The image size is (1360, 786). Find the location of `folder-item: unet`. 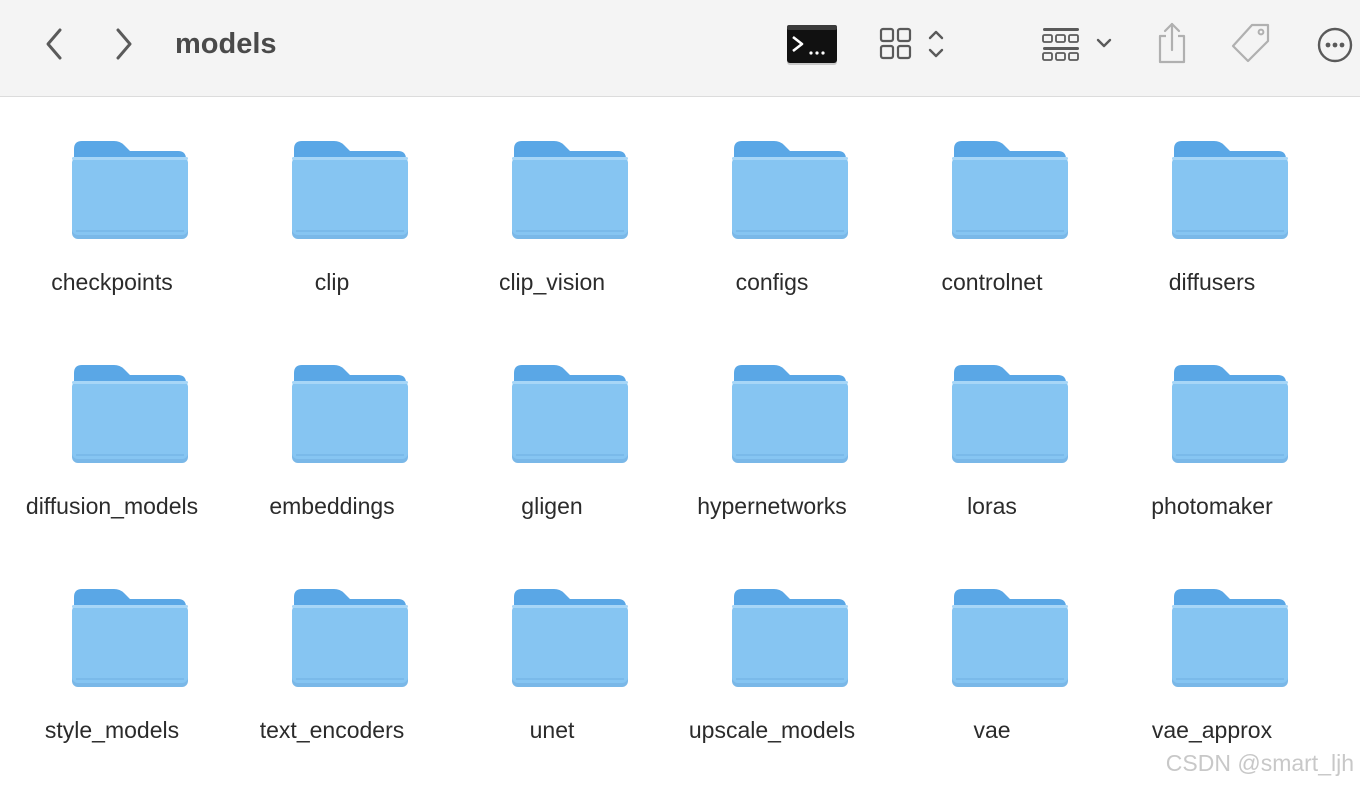

folder-item: unet is located at coordinates (552, 657).